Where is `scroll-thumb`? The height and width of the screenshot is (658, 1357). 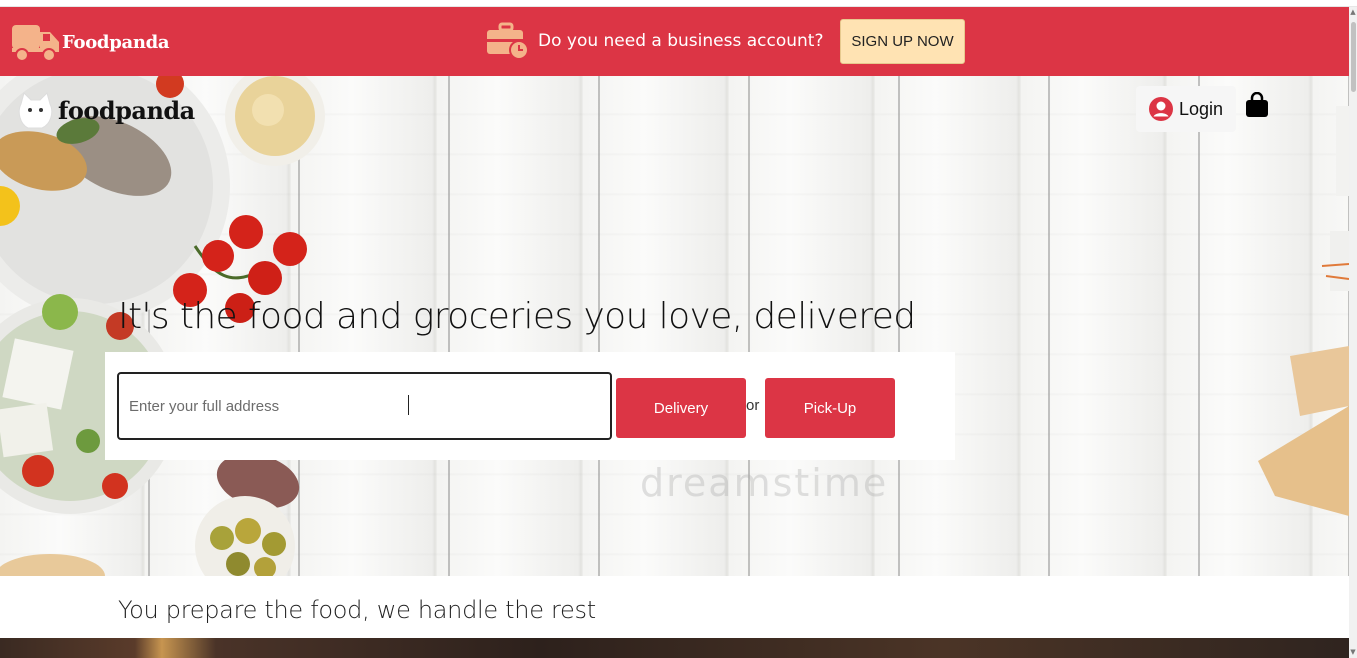
scroll-thumb is located at coordinates (1353, 57).